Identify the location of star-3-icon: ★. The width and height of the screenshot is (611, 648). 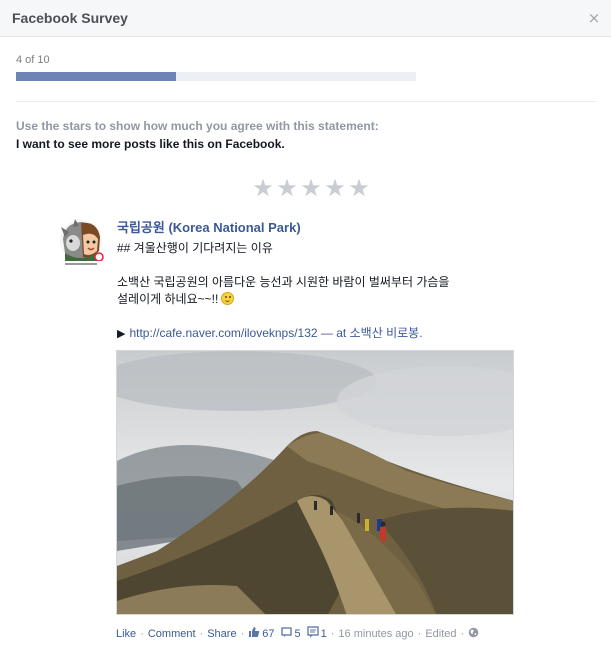
(311, 188).